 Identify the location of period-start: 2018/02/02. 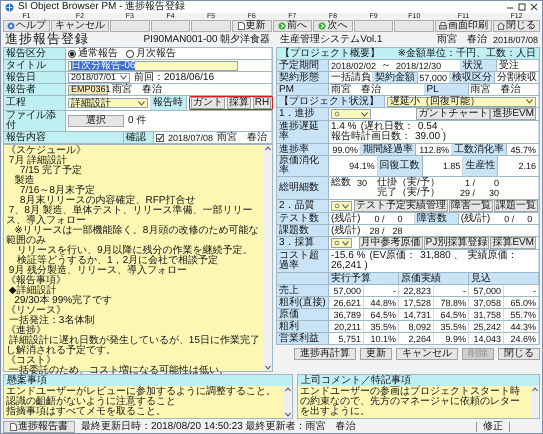
(353, 65).